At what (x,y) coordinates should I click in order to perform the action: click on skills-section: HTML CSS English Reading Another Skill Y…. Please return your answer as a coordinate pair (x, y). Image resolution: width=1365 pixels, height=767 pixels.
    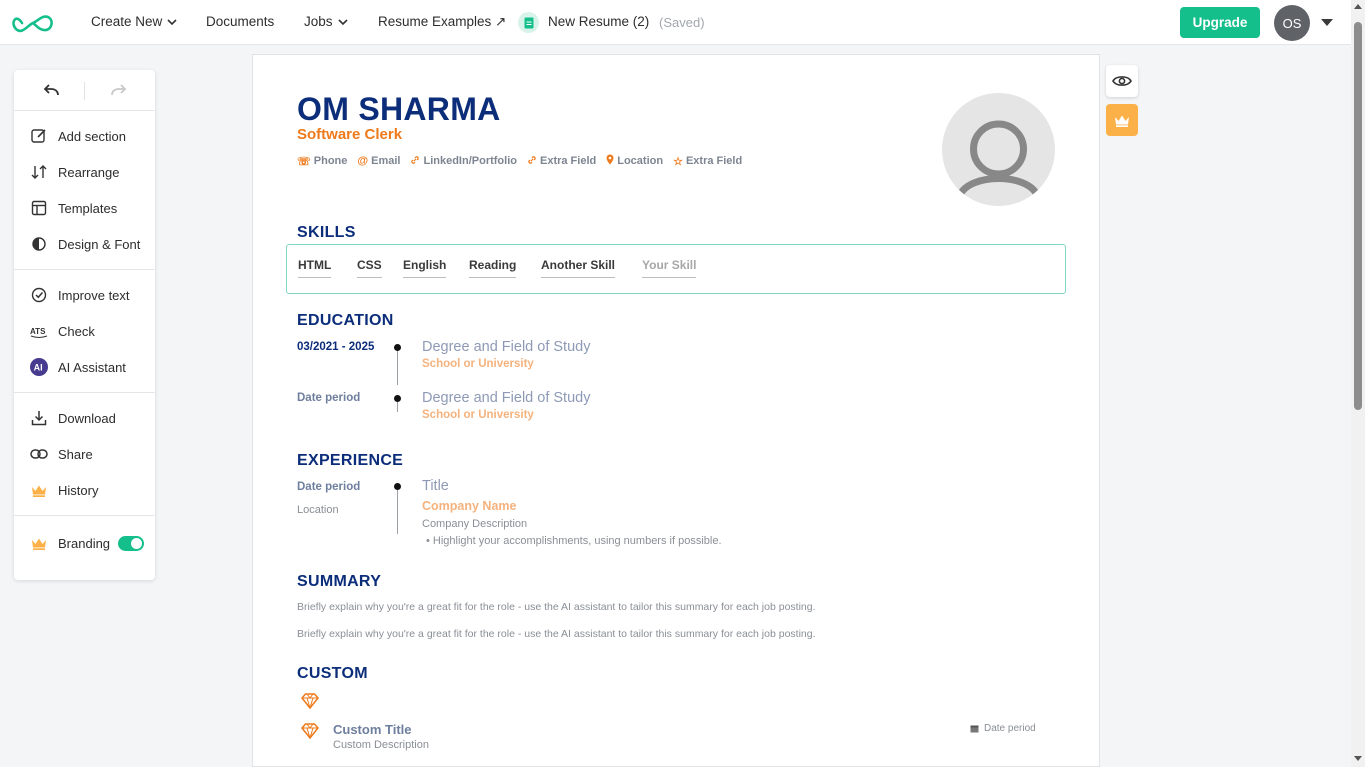
    Looking at the image, I should click on (676, 269).